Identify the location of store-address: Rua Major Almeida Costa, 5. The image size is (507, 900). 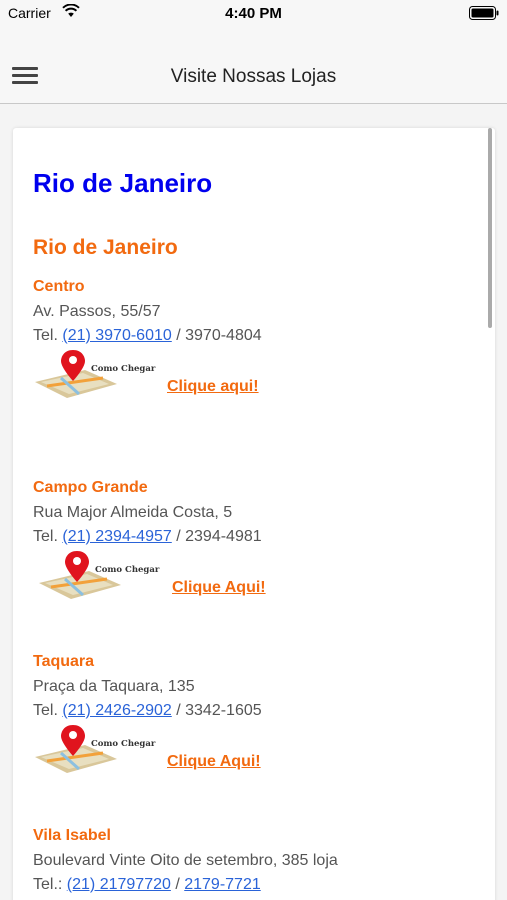
(133, 512).